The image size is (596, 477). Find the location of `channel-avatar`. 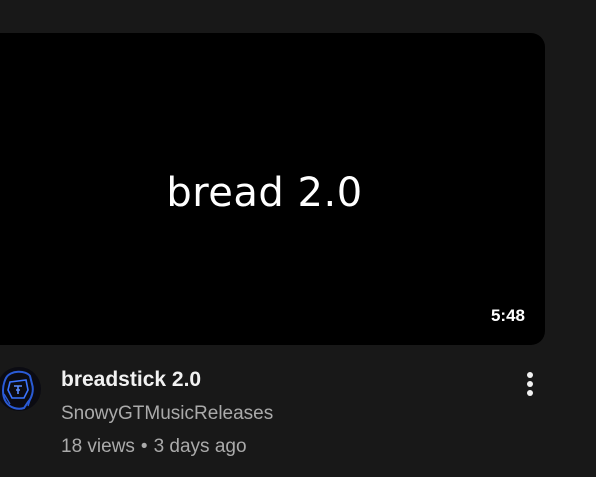

channel-avatar is located at coordinates (21, 389).